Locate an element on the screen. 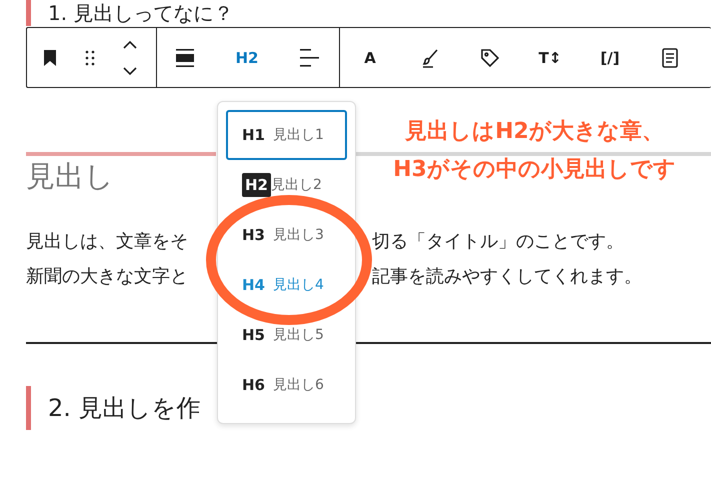  drag-handle-icon is located at coordinates (90, 58).